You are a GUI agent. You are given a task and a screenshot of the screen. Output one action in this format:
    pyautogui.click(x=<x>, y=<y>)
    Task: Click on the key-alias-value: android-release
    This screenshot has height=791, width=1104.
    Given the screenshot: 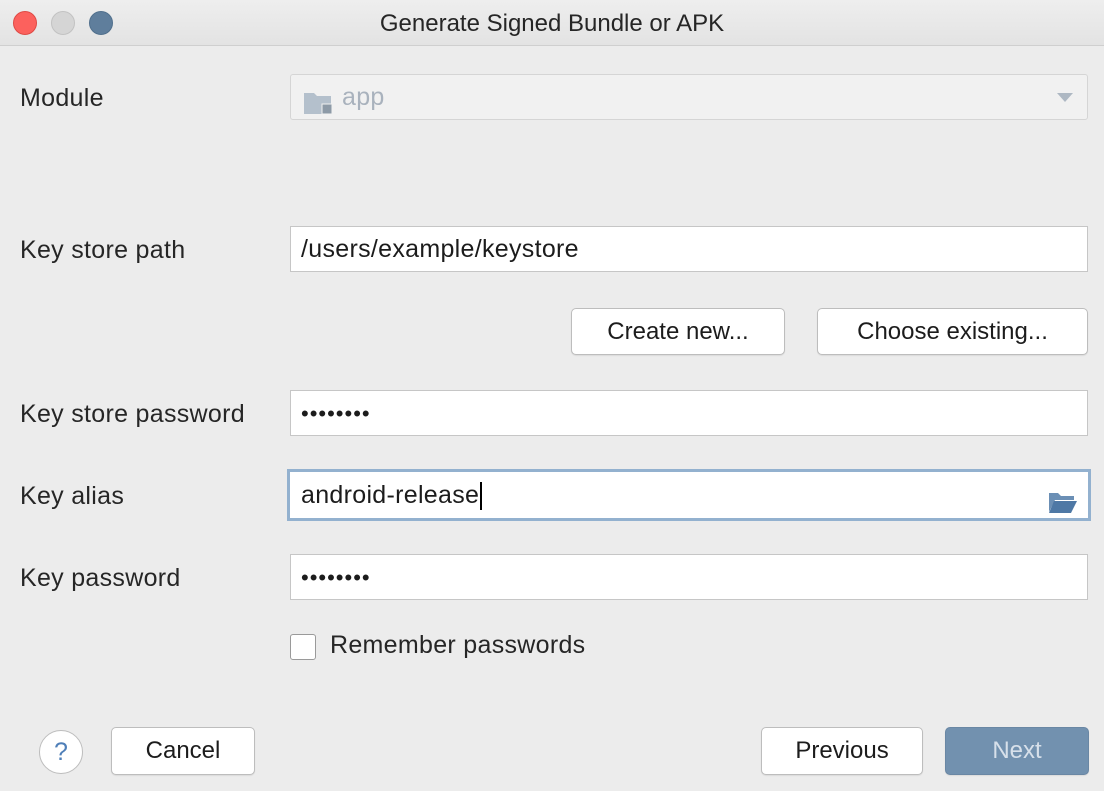 What is the action you would take?
    pyautogui.click(x=390, y=495)
    